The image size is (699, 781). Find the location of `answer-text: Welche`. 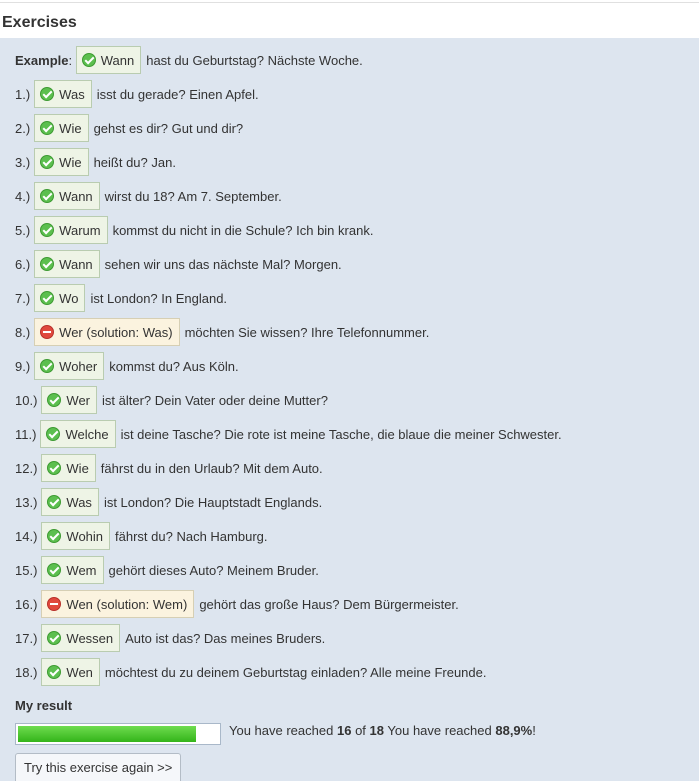

answer-text: Welche is located at coordinates (87, 434).